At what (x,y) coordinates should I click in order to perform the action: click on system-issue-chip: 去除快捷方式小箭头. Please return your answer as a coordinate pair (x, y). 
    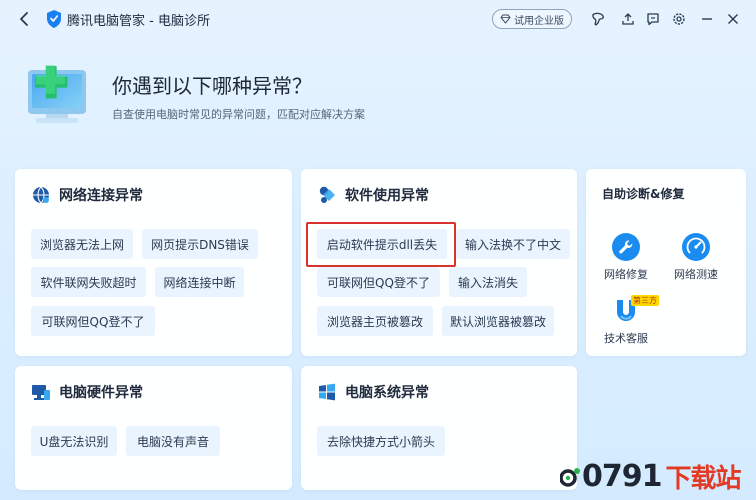
    Looking at the image, I should click on (381, 441).